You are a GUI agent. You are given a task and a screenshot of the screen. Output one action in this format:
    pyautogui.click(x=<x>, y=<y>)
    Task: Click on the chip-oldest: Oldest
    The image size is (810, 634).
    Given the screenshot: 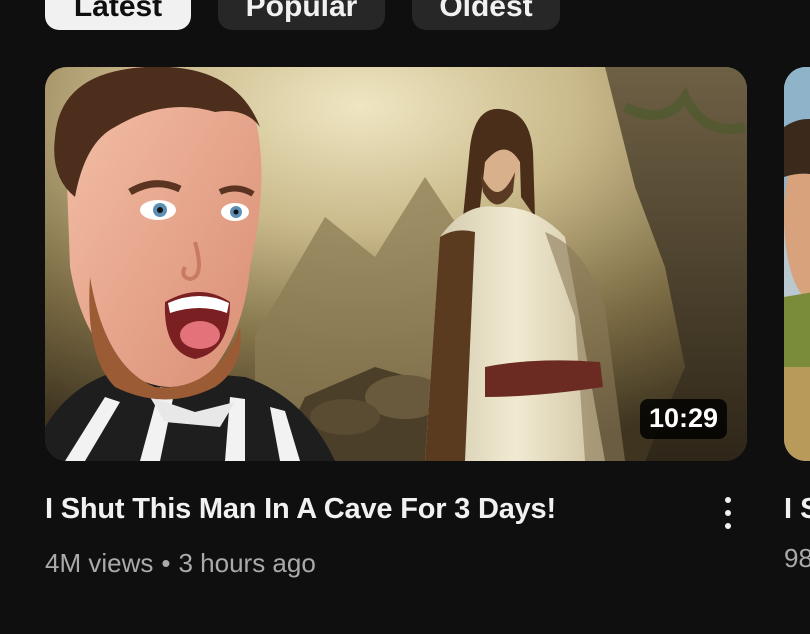 What is the action you would take?
    pyautogui.click(x=486, y=15)
    